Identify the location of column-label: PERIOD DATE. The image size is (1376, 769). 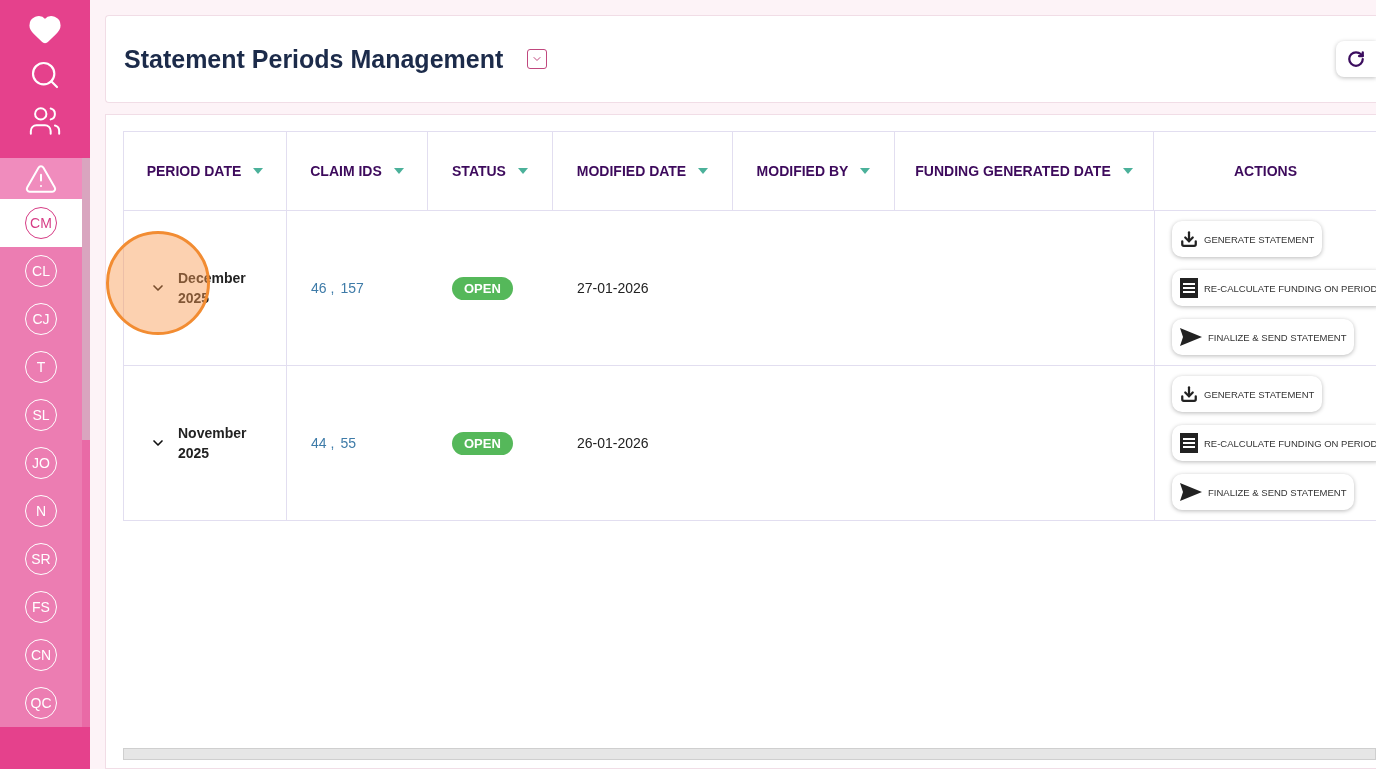
(194, 171).